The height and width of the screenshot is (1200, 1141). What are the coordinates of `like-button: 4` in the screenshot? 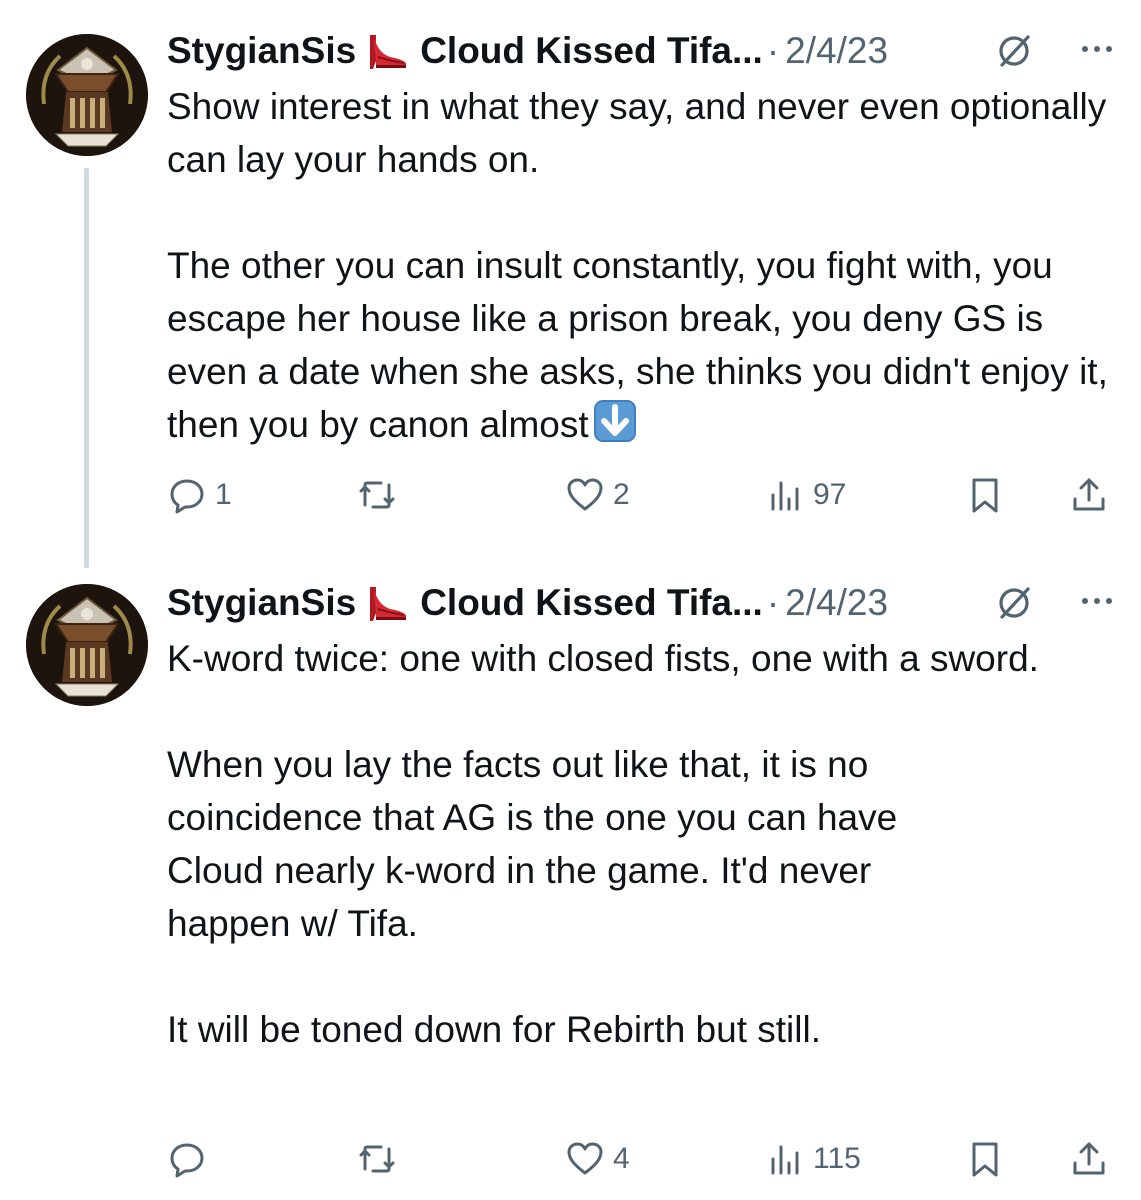 It's located at (597, 1159).